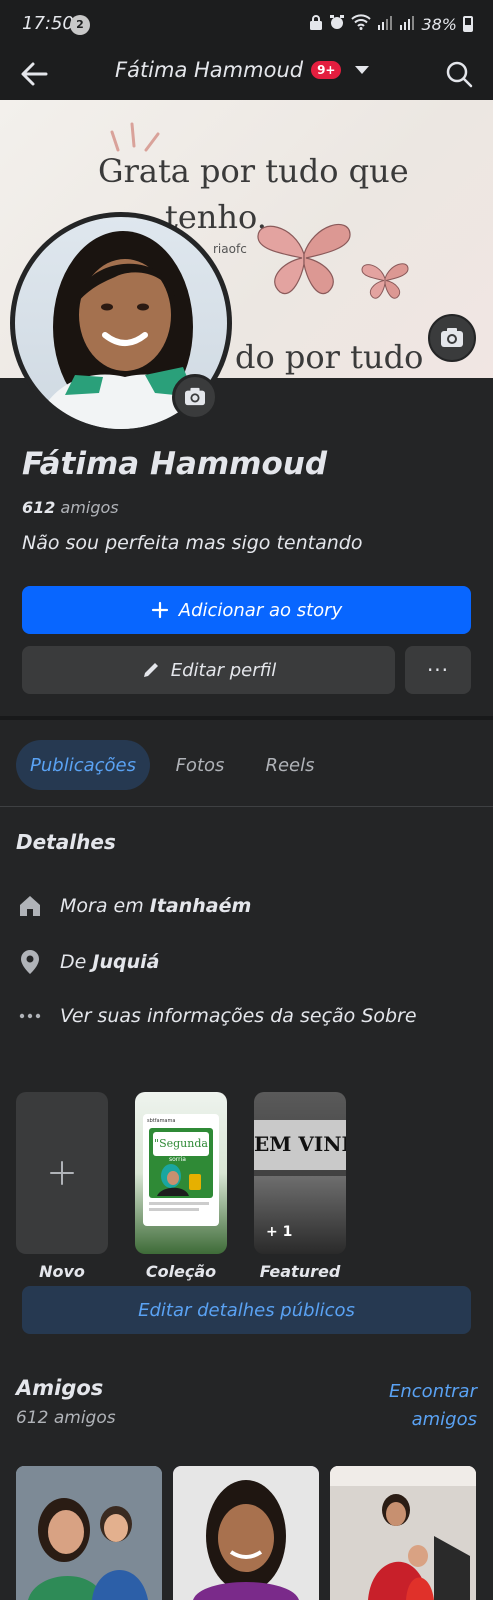  I want to click on alarm-icon, so click(337, 24).